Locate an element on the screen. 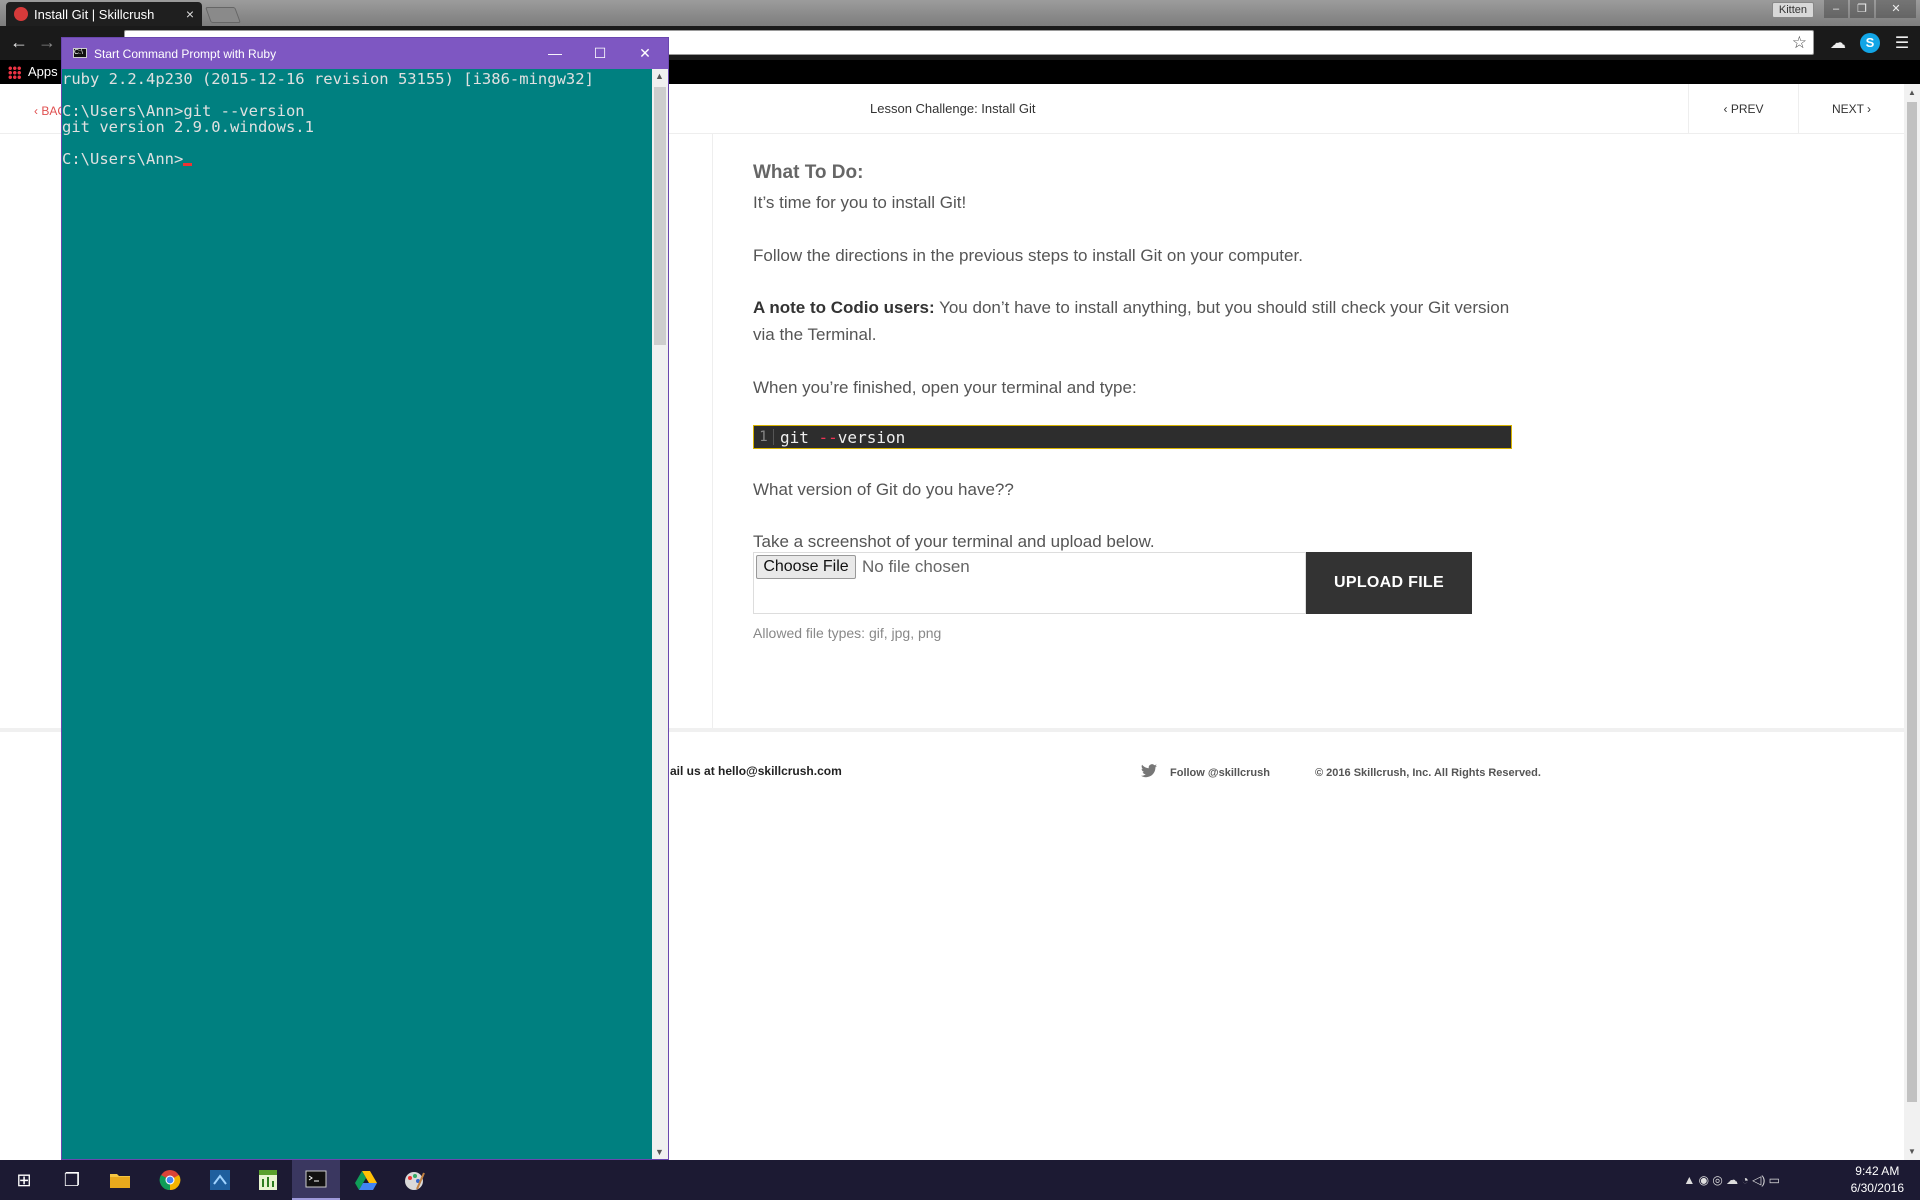 The width and height of the screenshot is (1920, 1200). browser-tab-install-git: Install Git | Skillcrush × is located at coordinates (104, 14).